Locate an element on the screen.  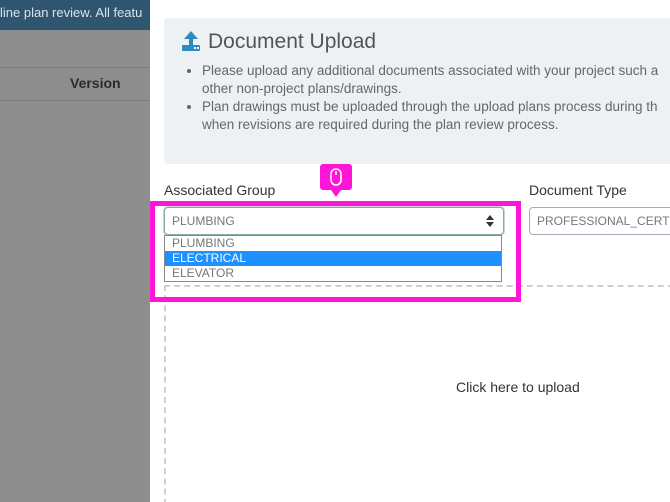
document-type-select: PROFESSIONAL_CERTIF is located at coordinates (599, 221).